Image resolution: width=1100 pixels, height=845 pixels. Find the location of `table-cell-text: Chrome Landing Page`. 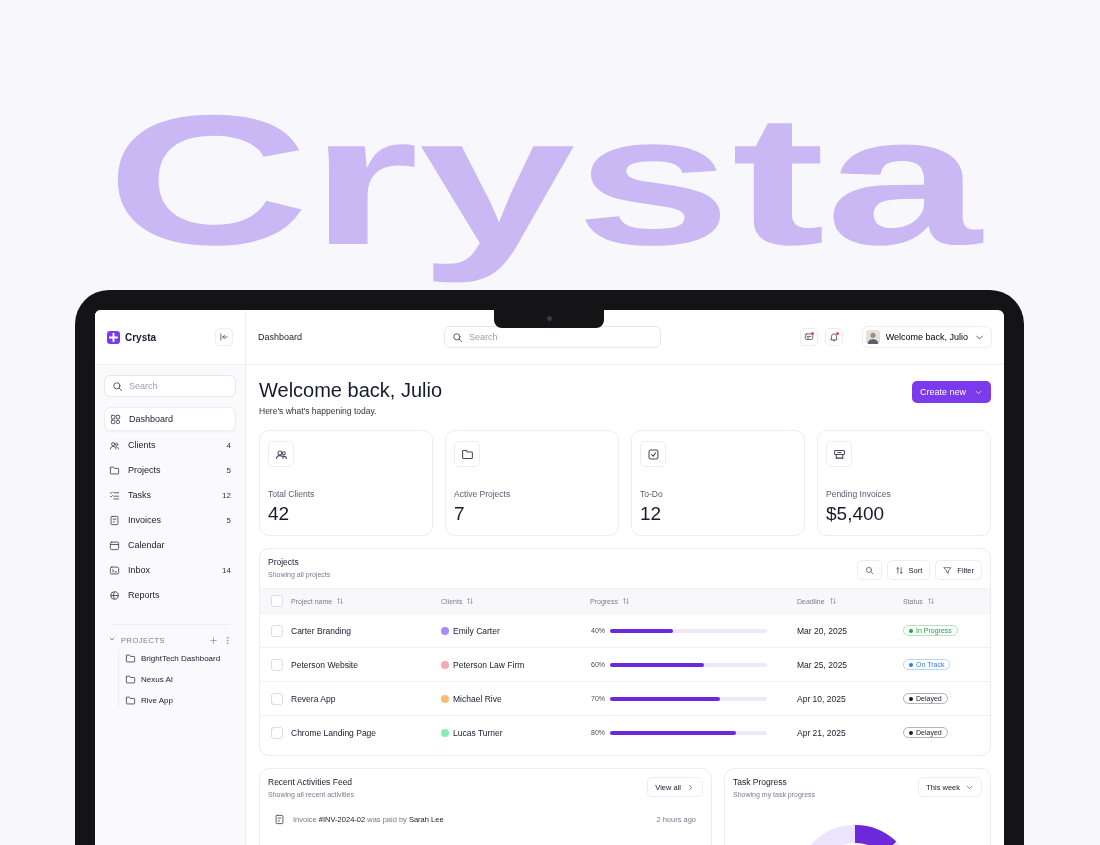

table-cell-text: Chrome Landing Page is located at coordinates (334, 732).